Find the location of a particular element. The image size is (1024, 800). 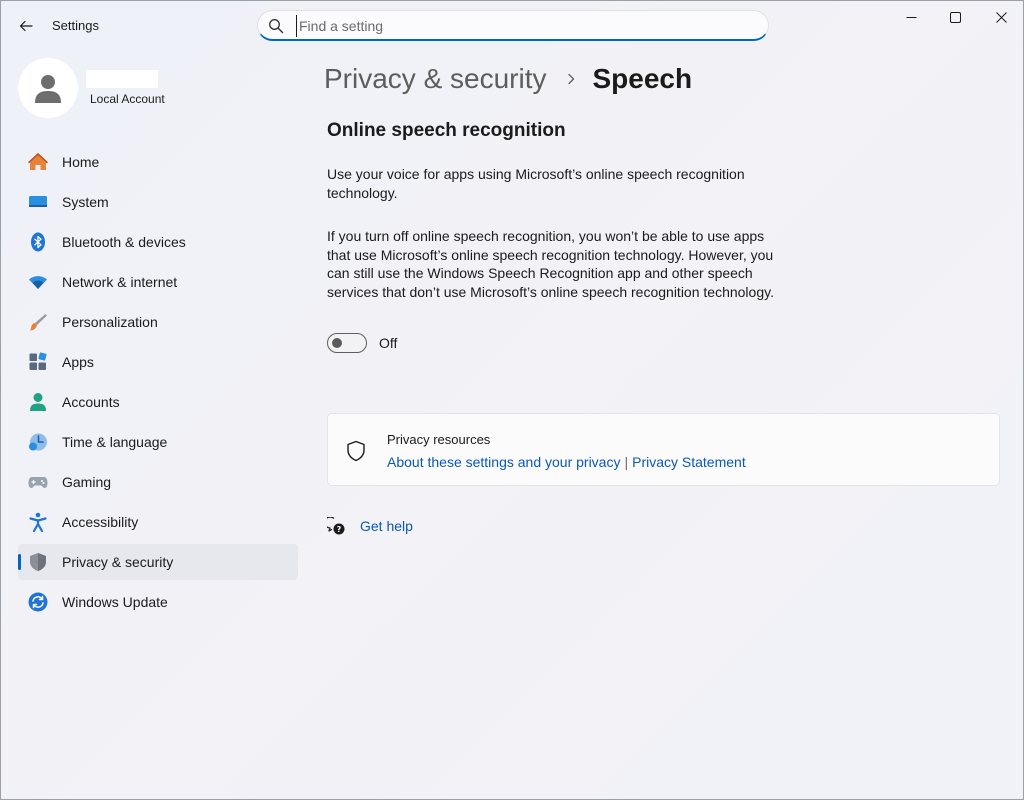

bluetooth-icon is located at coordinates (38, 242).